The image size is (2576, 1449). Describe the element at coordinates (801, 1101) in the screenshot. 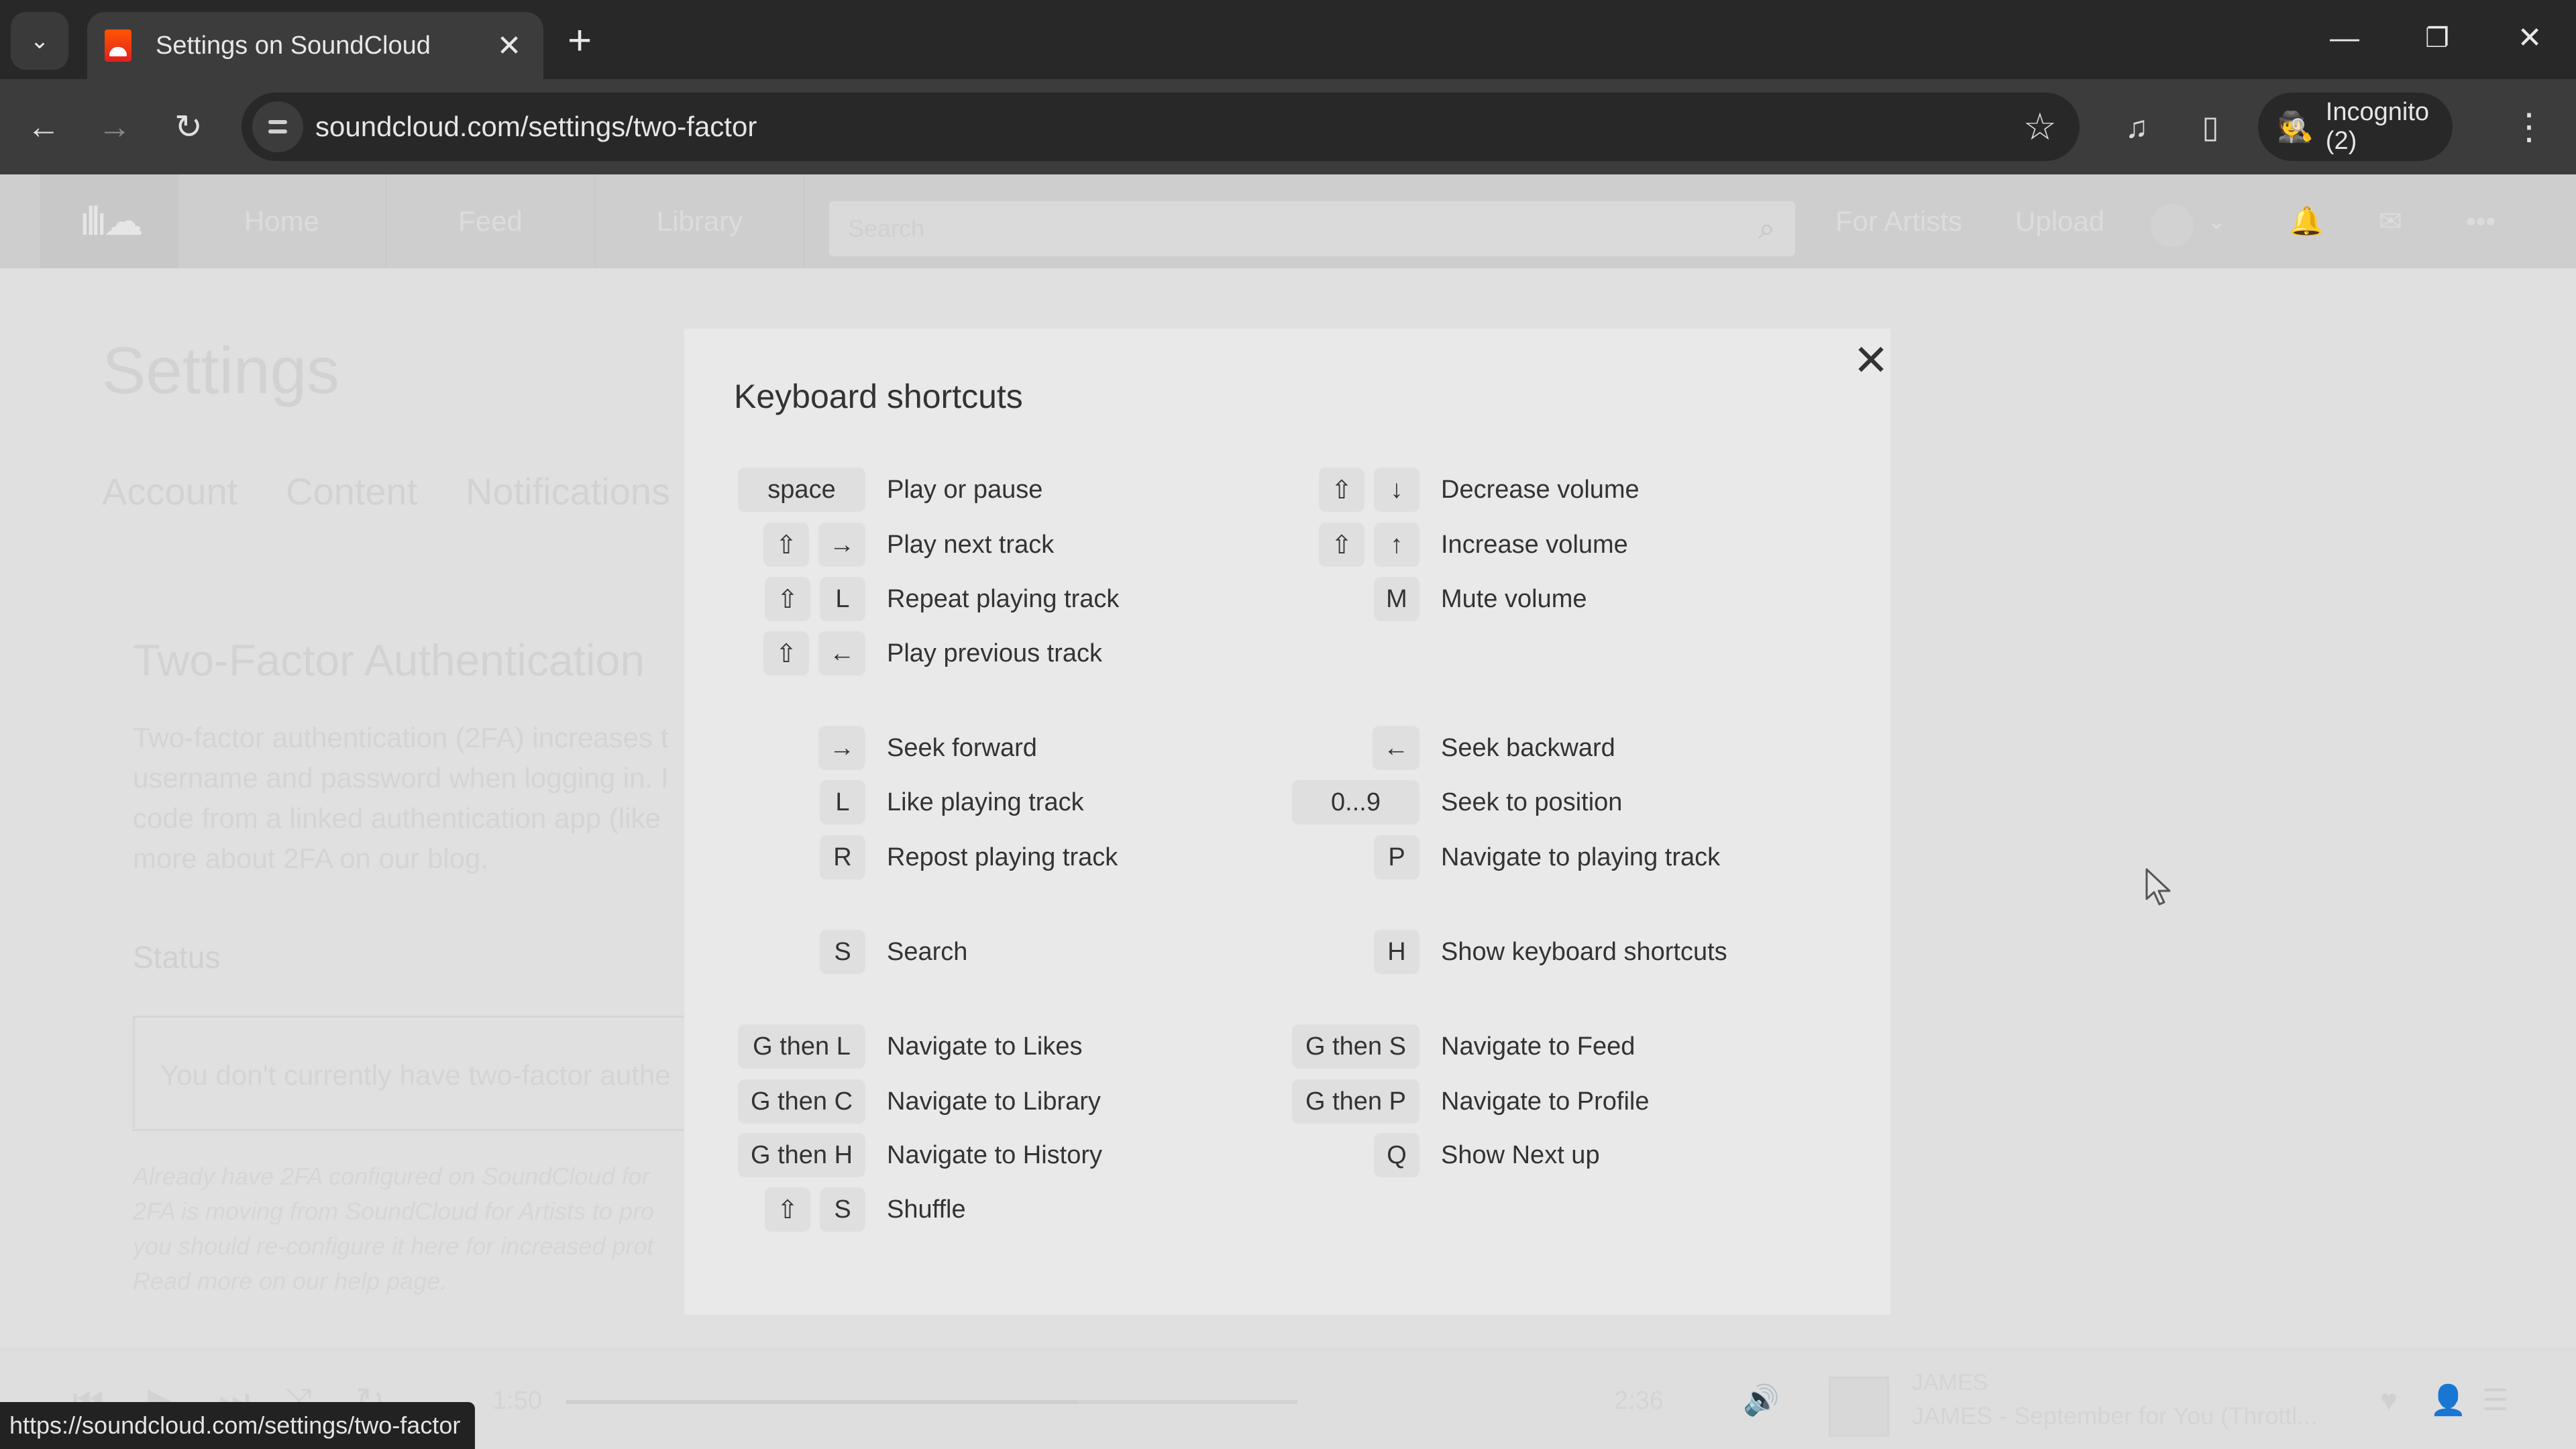

I see `keycap: G then C` at that location.